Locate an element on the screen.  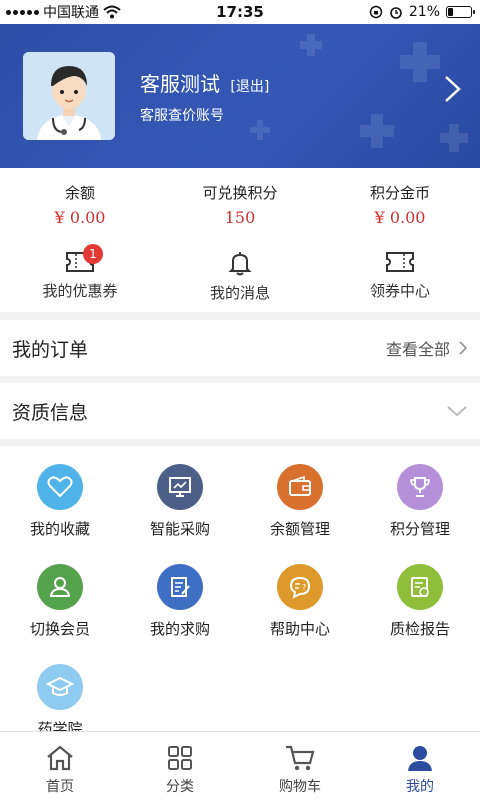
tab-home: 首页 is located at coordinates (60, 770).